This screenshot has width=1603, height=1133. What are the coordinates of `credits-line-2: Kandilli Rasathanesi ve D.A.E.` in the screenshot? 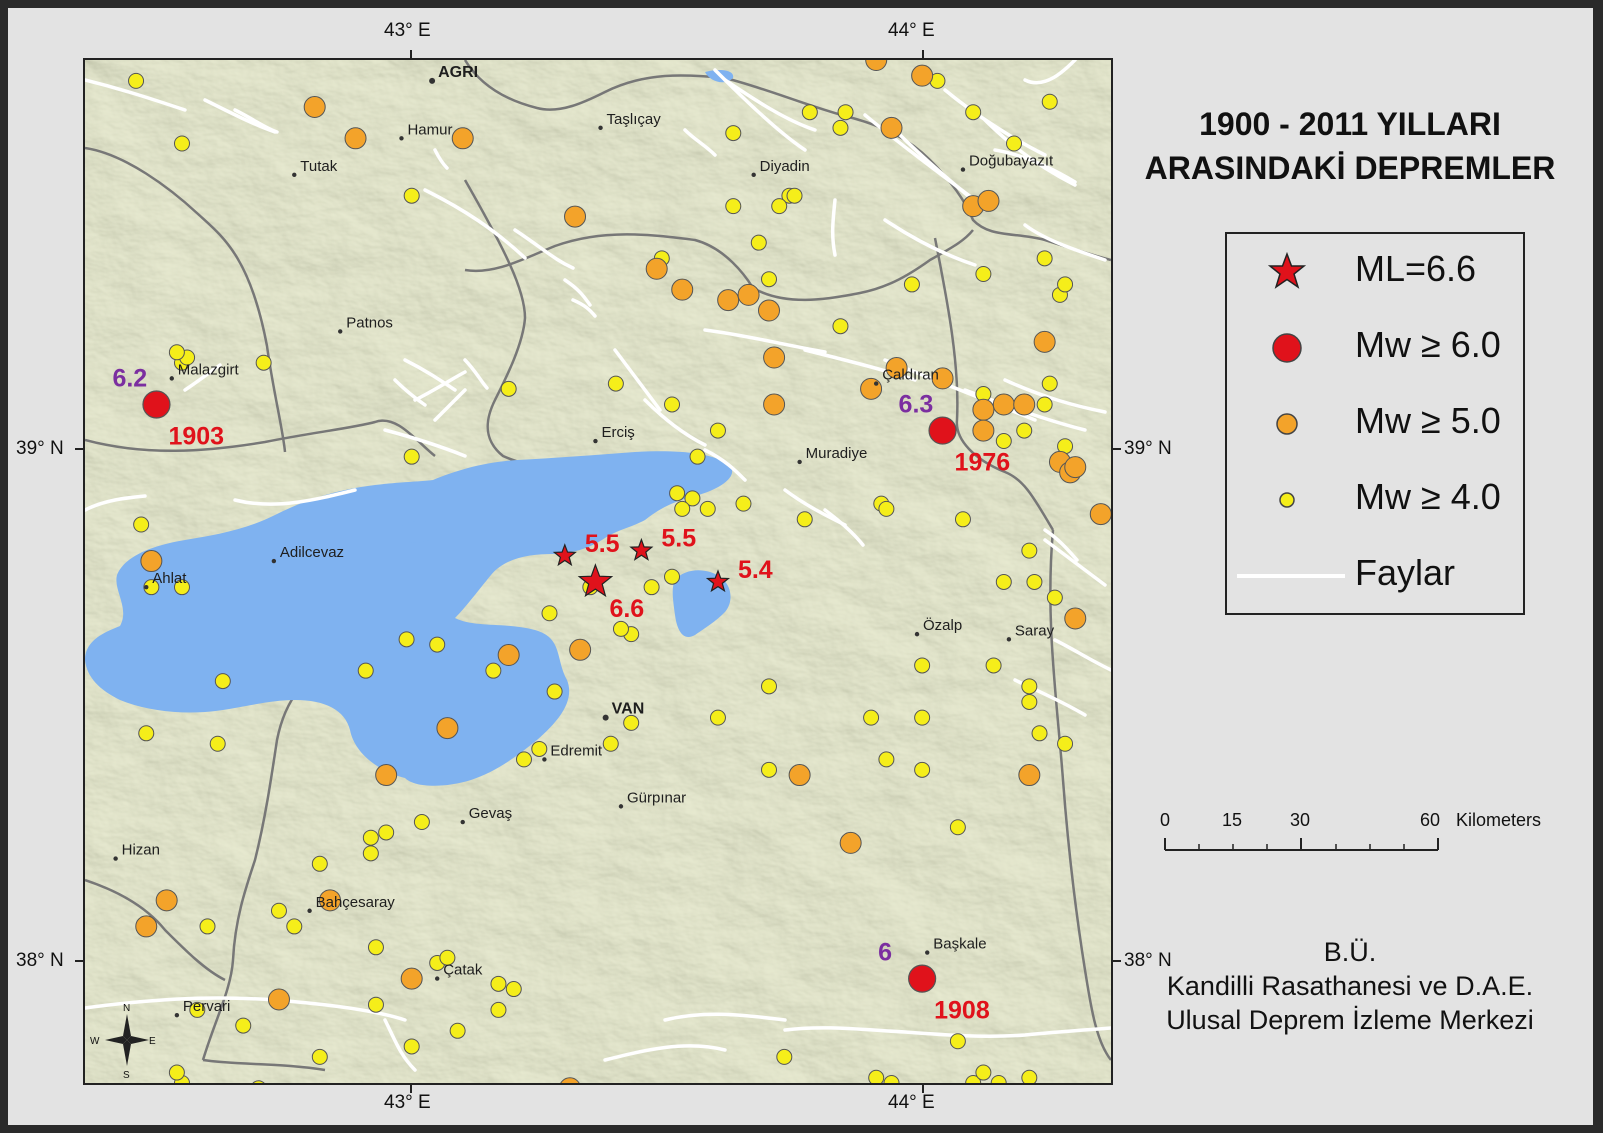 It's located at (1350, 986).